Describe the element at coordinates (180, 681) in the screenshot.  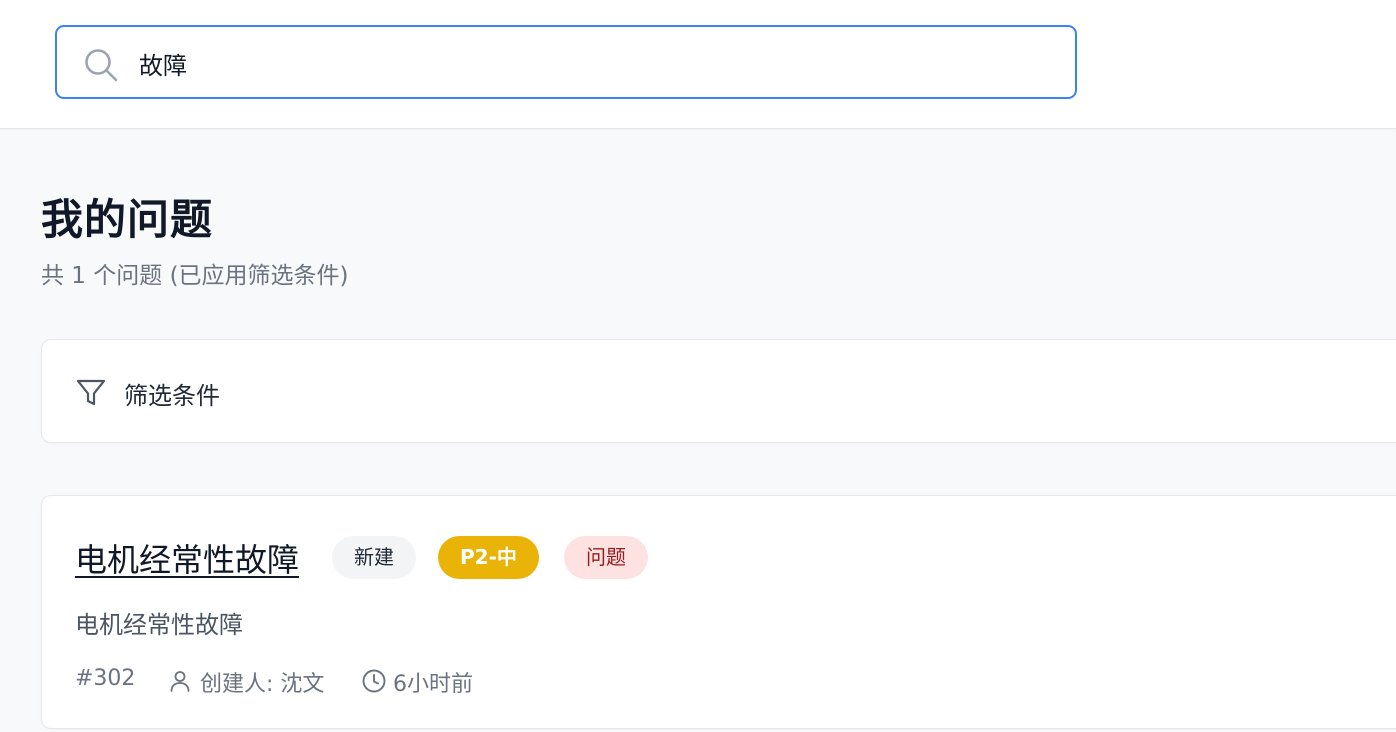
I see `user-icon` at that location.